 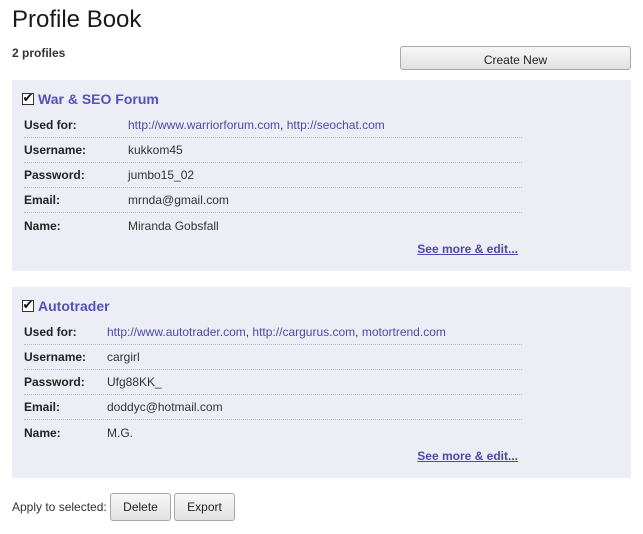 What do you see at coordinates (123, 357) in the screenshot?
I see `username-value: cargirl` at bounding box center [123, 357].